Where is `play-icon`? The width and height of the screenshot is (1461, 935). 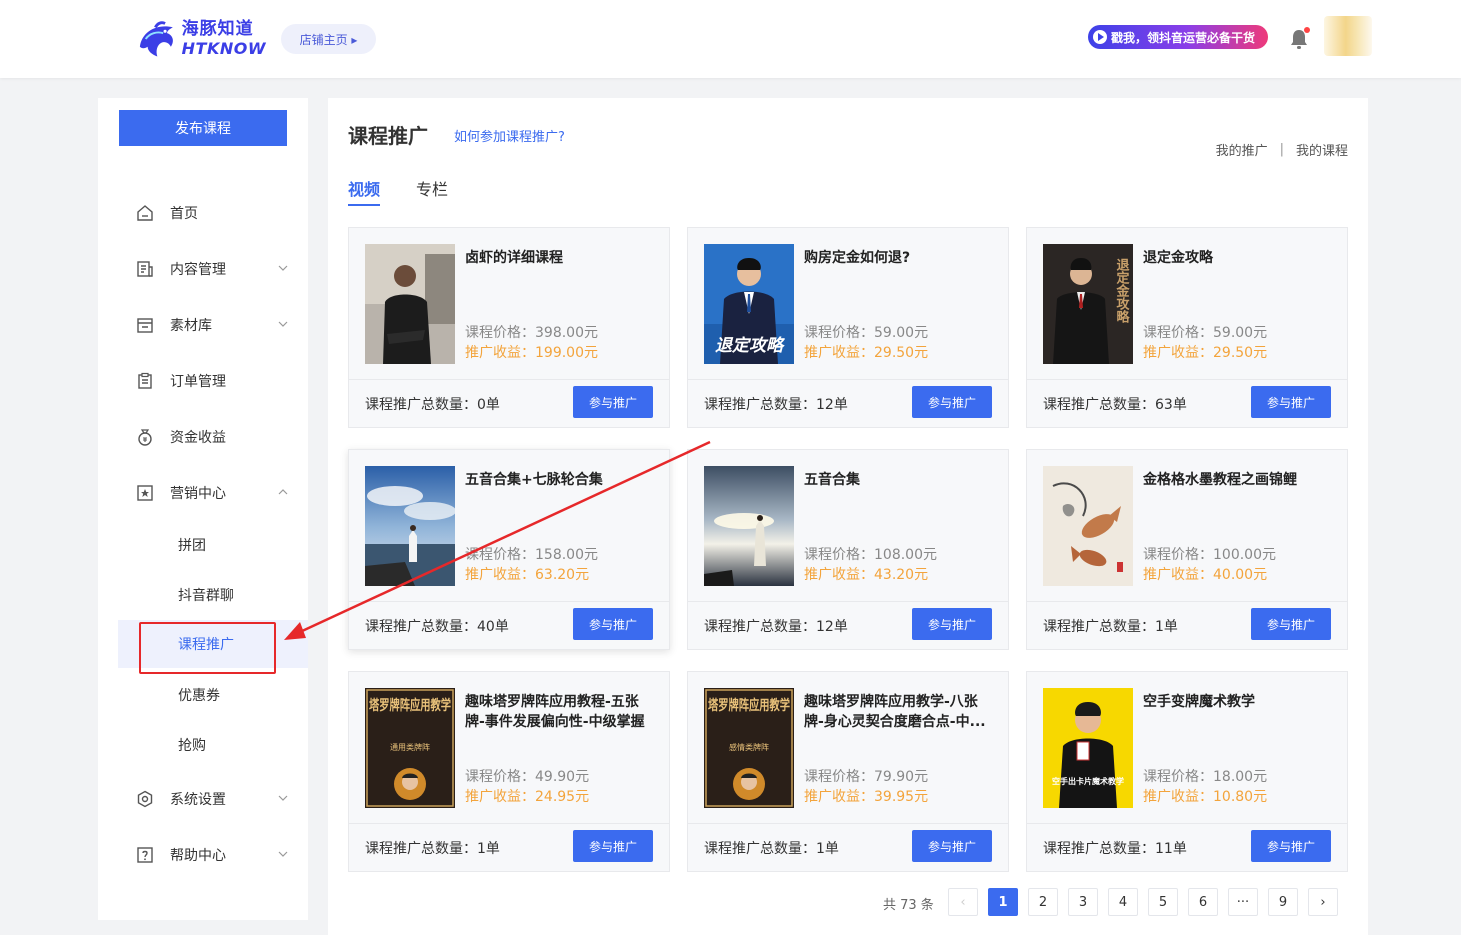 play-icon is located at coordinates (1100, 37).